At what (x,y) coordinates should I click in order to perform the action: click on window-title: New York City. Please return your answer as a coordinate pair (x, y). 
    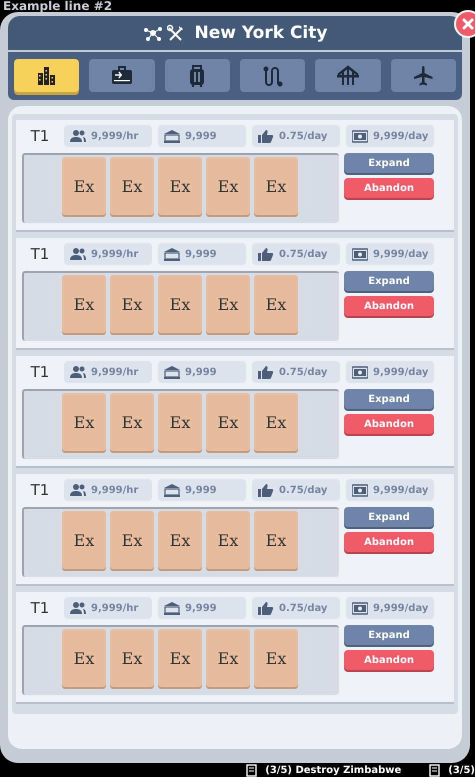
    Looking at the image, I should click on (261, 33).